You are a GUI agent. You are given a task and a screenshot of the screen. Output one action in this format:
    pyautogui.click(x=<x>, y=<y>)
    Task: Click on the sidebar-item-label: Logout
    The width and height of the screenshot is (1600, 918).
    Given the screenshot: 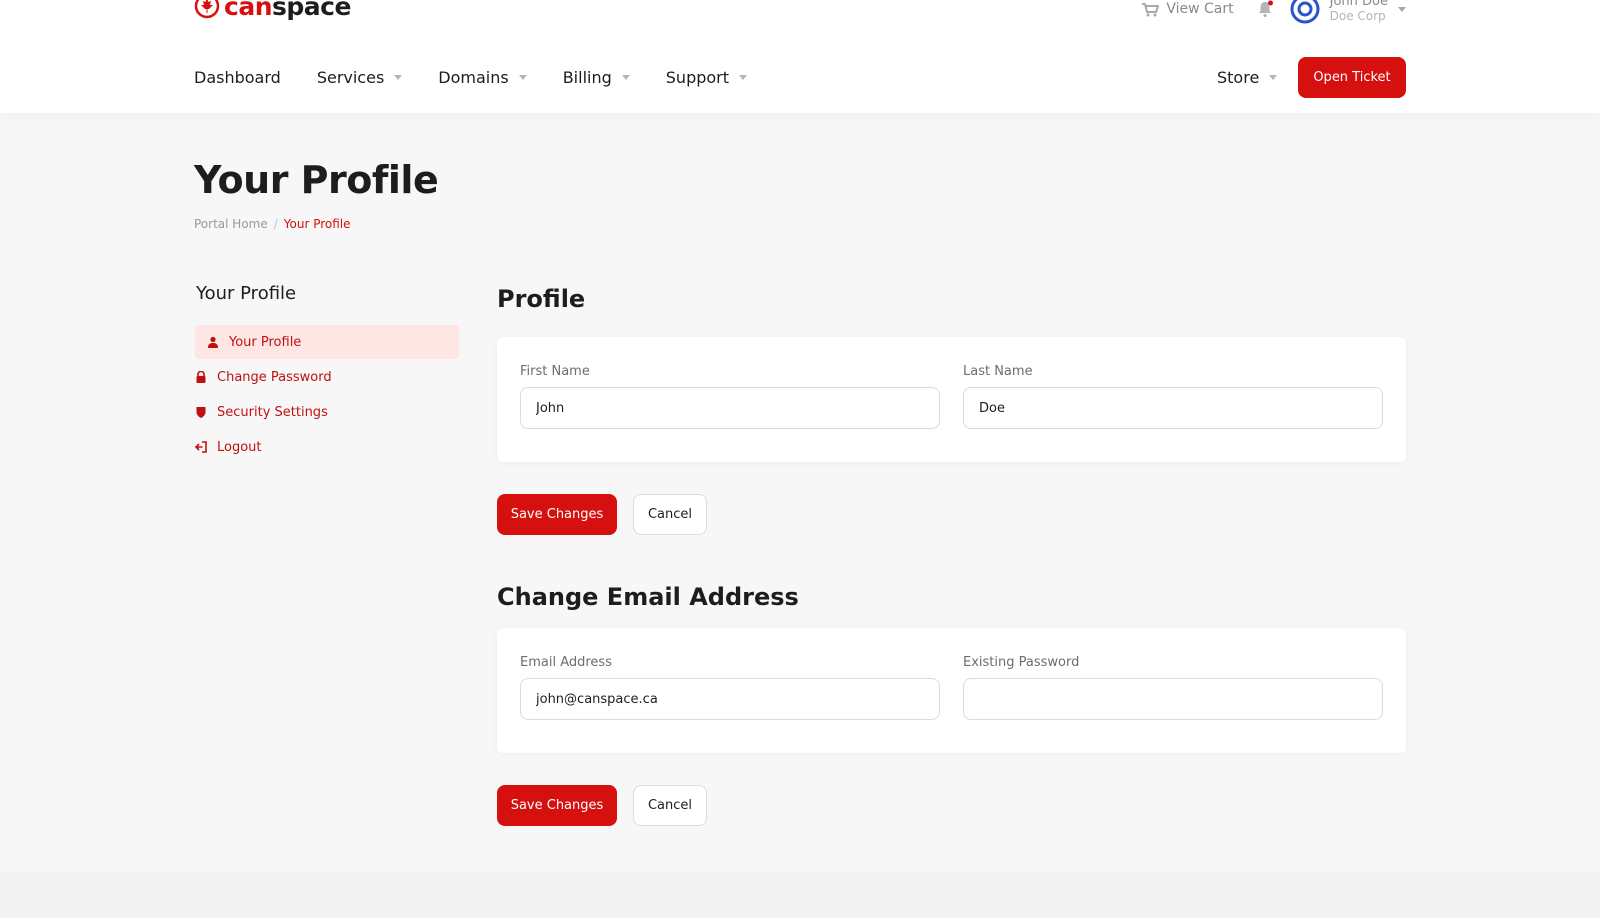 What is the action you would take?
    pyautogui.click(x=239, y=447)
    